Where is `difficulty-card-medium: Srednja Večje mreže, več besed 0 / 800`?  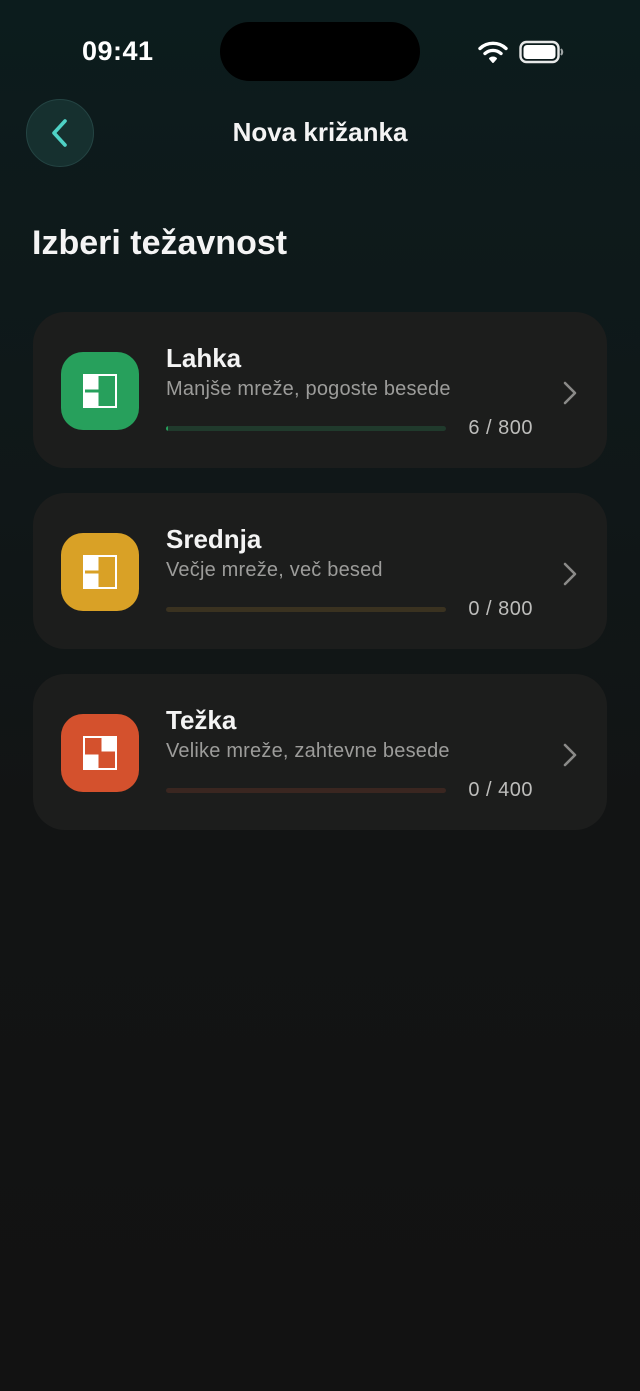 difficulty-card-medium: Srednja Večje mreže, več besed 0 / 800 is located at coordinates (320, 571).